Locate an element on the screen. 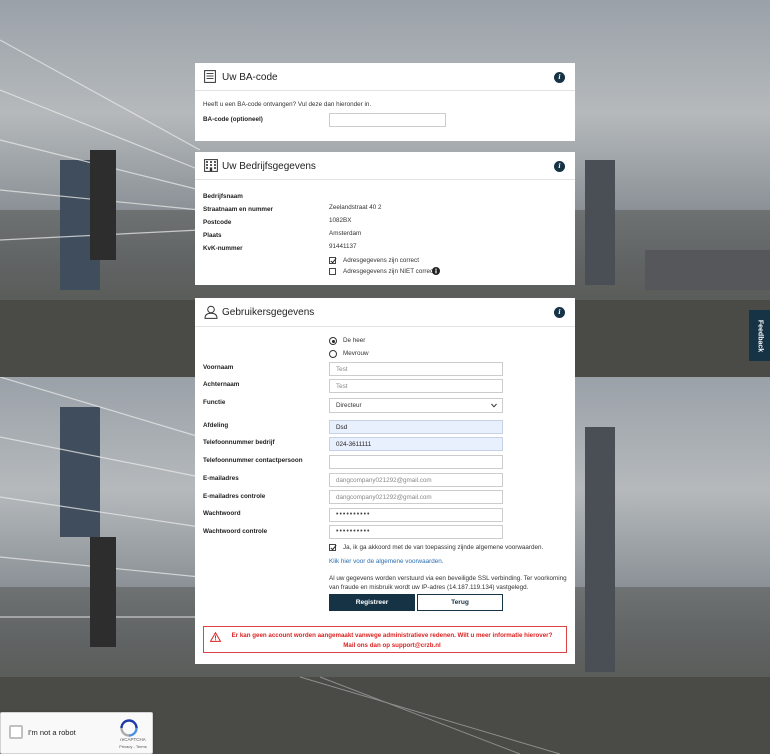 This screenshot has width=770, height=754. password-check-input: •••••••••• is located at coordinates (416, 532).